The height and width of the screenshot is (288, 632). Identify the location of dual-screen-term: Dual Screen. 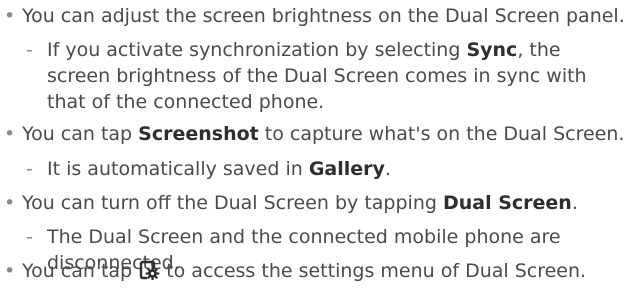
(507, 203).